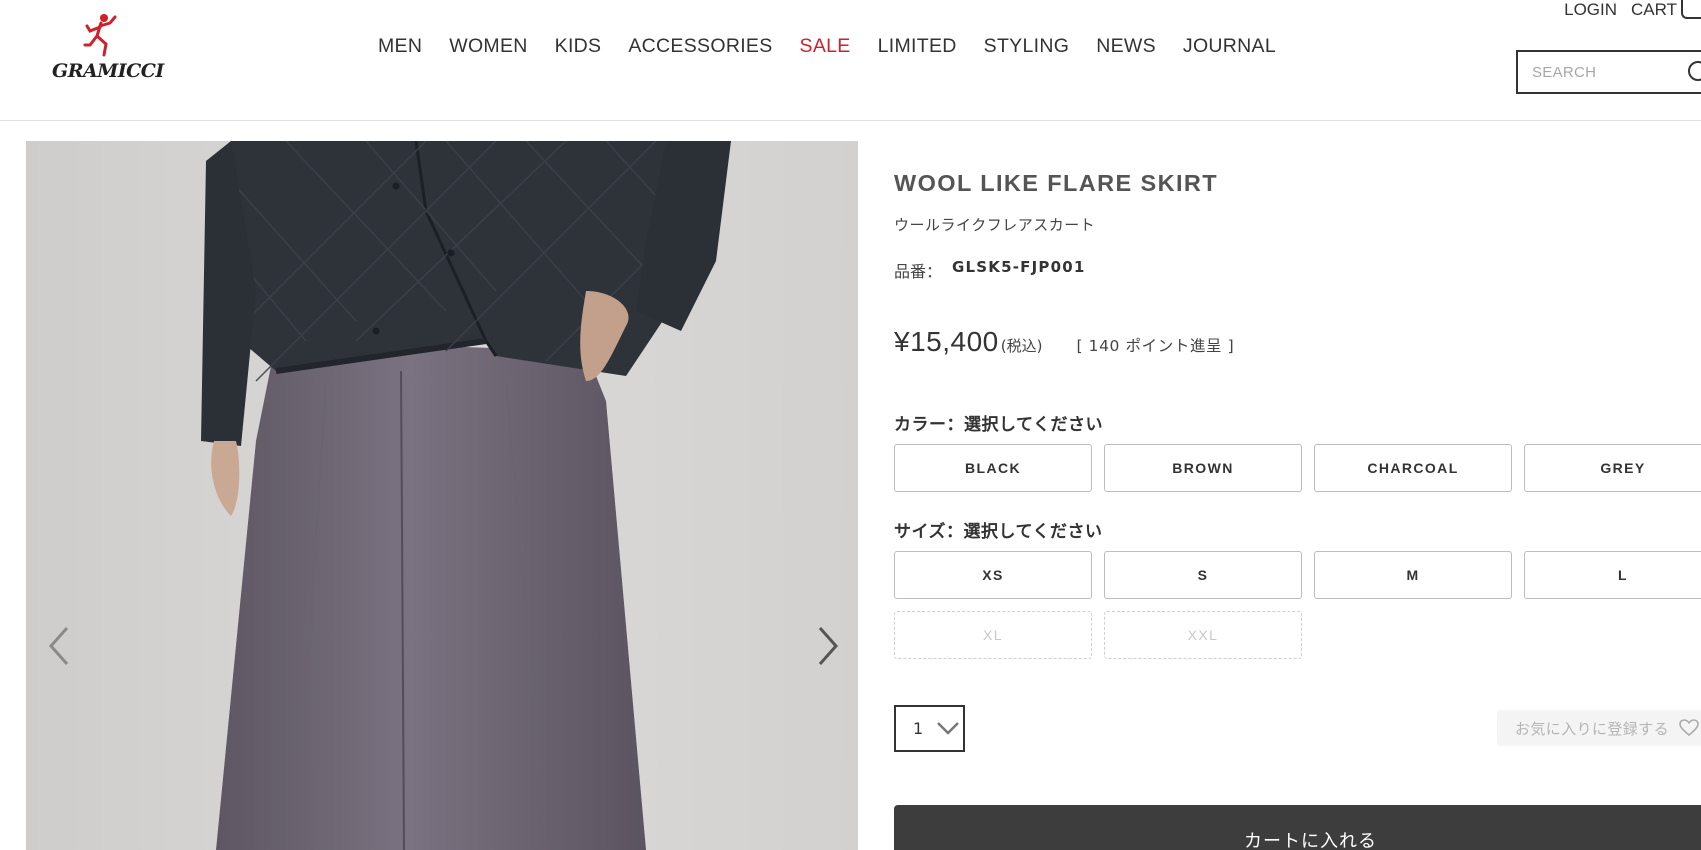 This screenshot has height=850, width=1701. What do you see at coordinates (993, 635) in the screenshot?
I see `size-option-xl: XL` at bounding box center [993, 635].